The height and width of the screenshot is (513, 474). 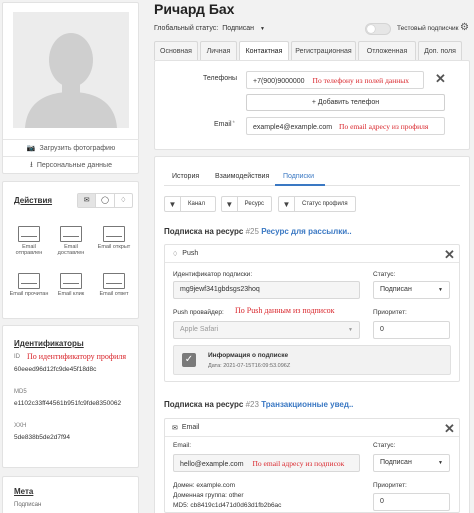 I want to click on email-delivered-icon, so click(x=71, y=234).